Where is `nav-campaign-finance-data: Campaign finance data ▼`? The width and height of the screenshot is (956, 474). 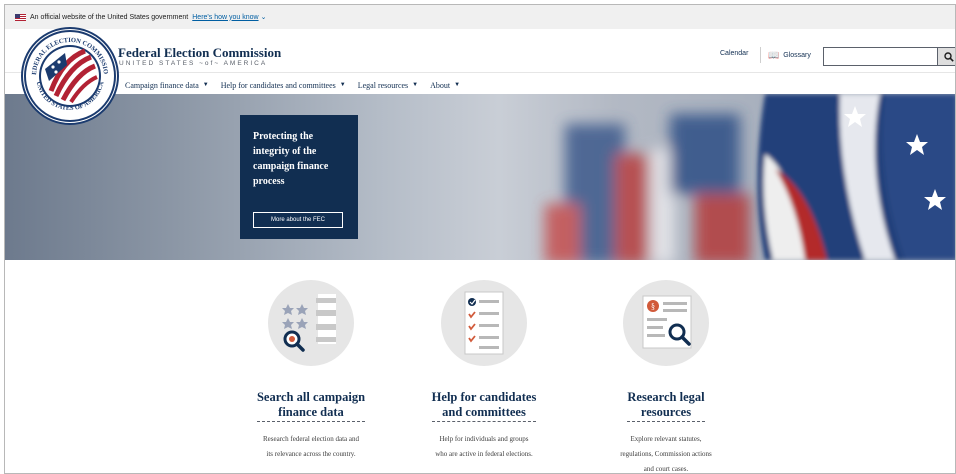
nav-campaign-finance-data: Campaign finance data ▼ is located at coordinates (167, 85).